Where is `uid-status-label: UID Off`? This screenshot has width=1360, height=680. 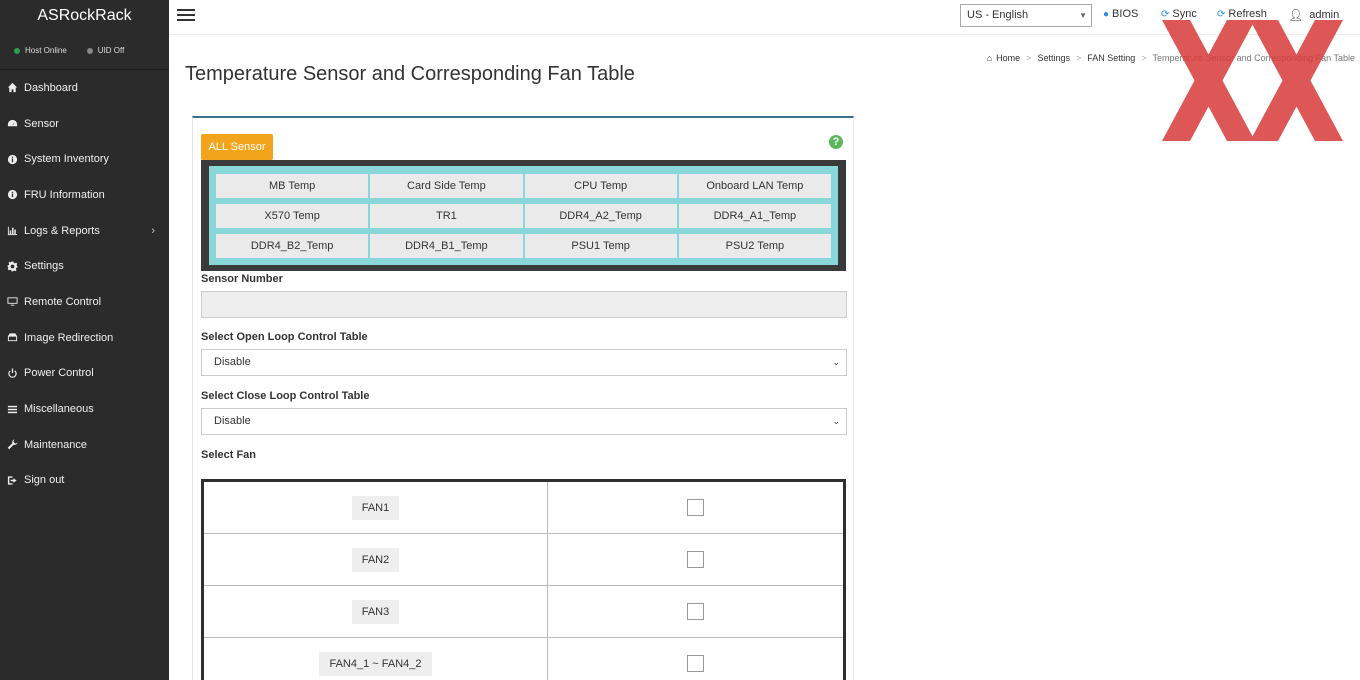 uid-status-label: UID Off is located at coordinates (111, 50).